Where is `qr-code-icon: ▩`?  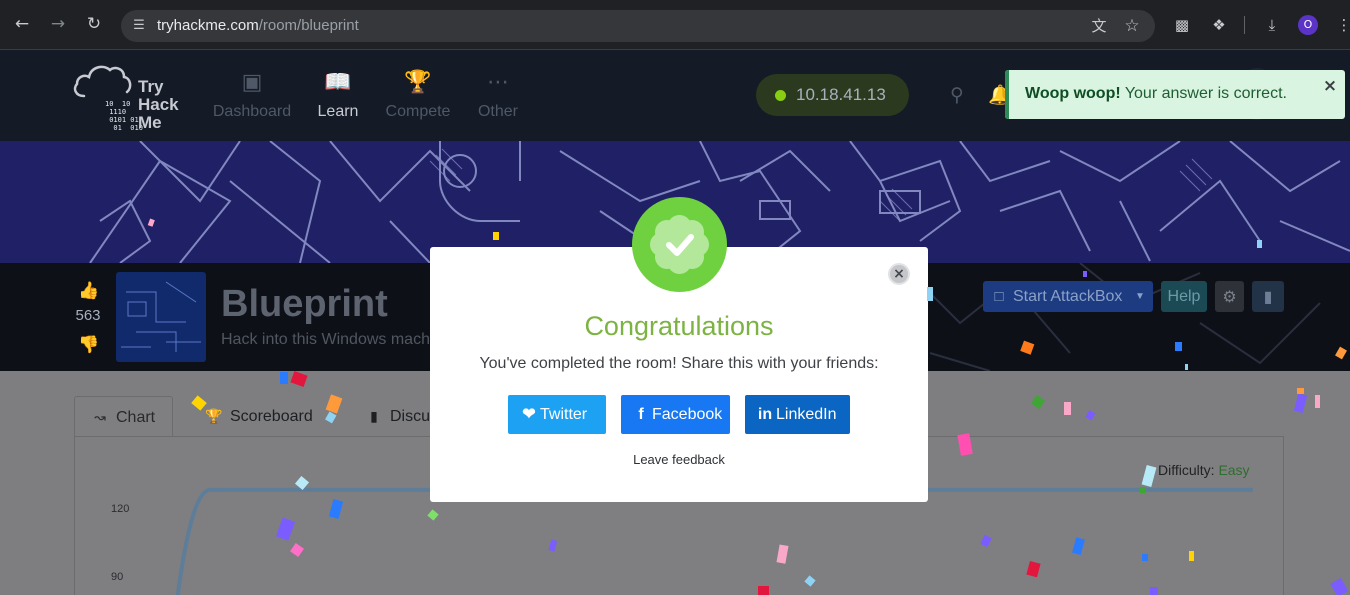
qr-code-icon: ▩ is located at coordinates (1182, 25).